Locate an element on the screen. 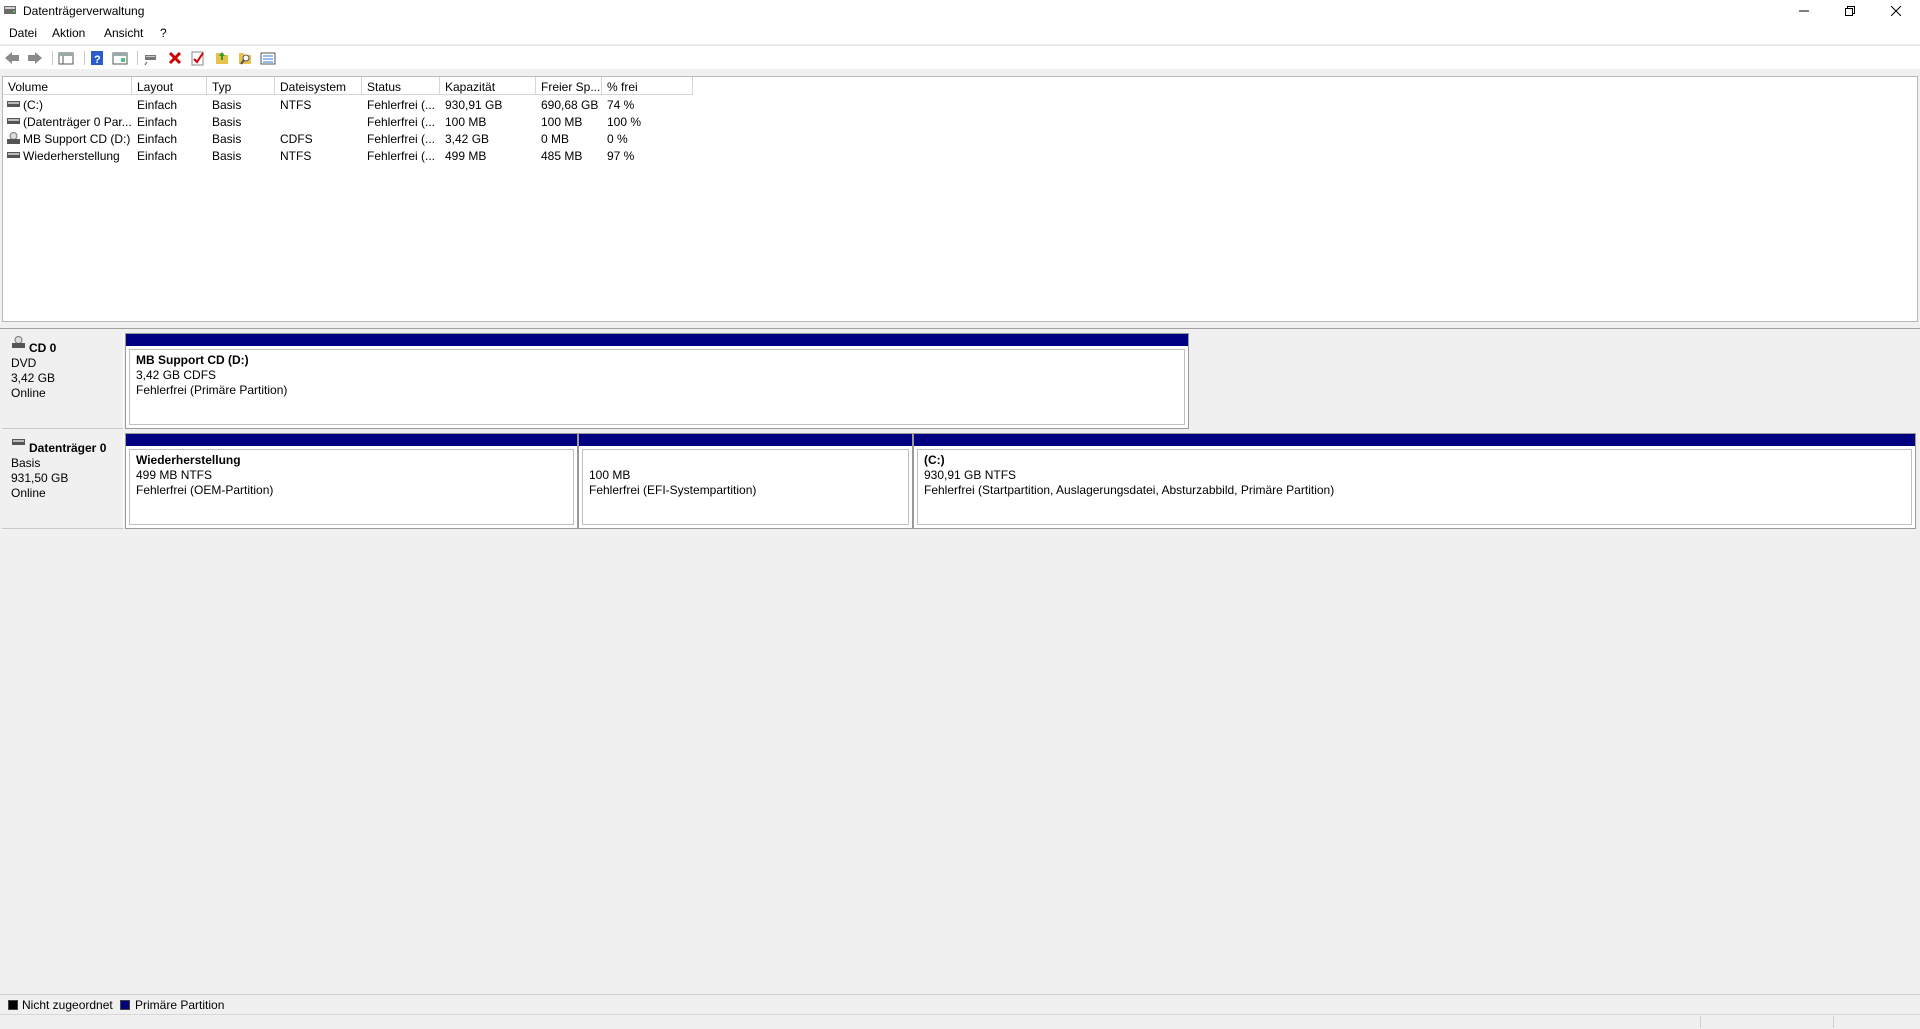 The height and width of the screenshot is (1029, 1920). toolbar: ? is located at coordinates (960, 57).